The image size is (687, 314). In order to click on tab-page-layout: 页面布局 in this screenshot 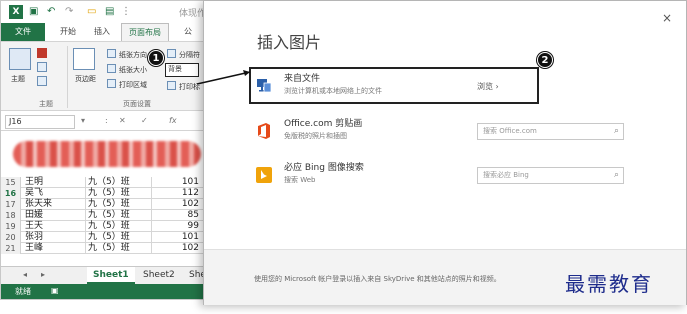, I will do `click(145, 32)`.